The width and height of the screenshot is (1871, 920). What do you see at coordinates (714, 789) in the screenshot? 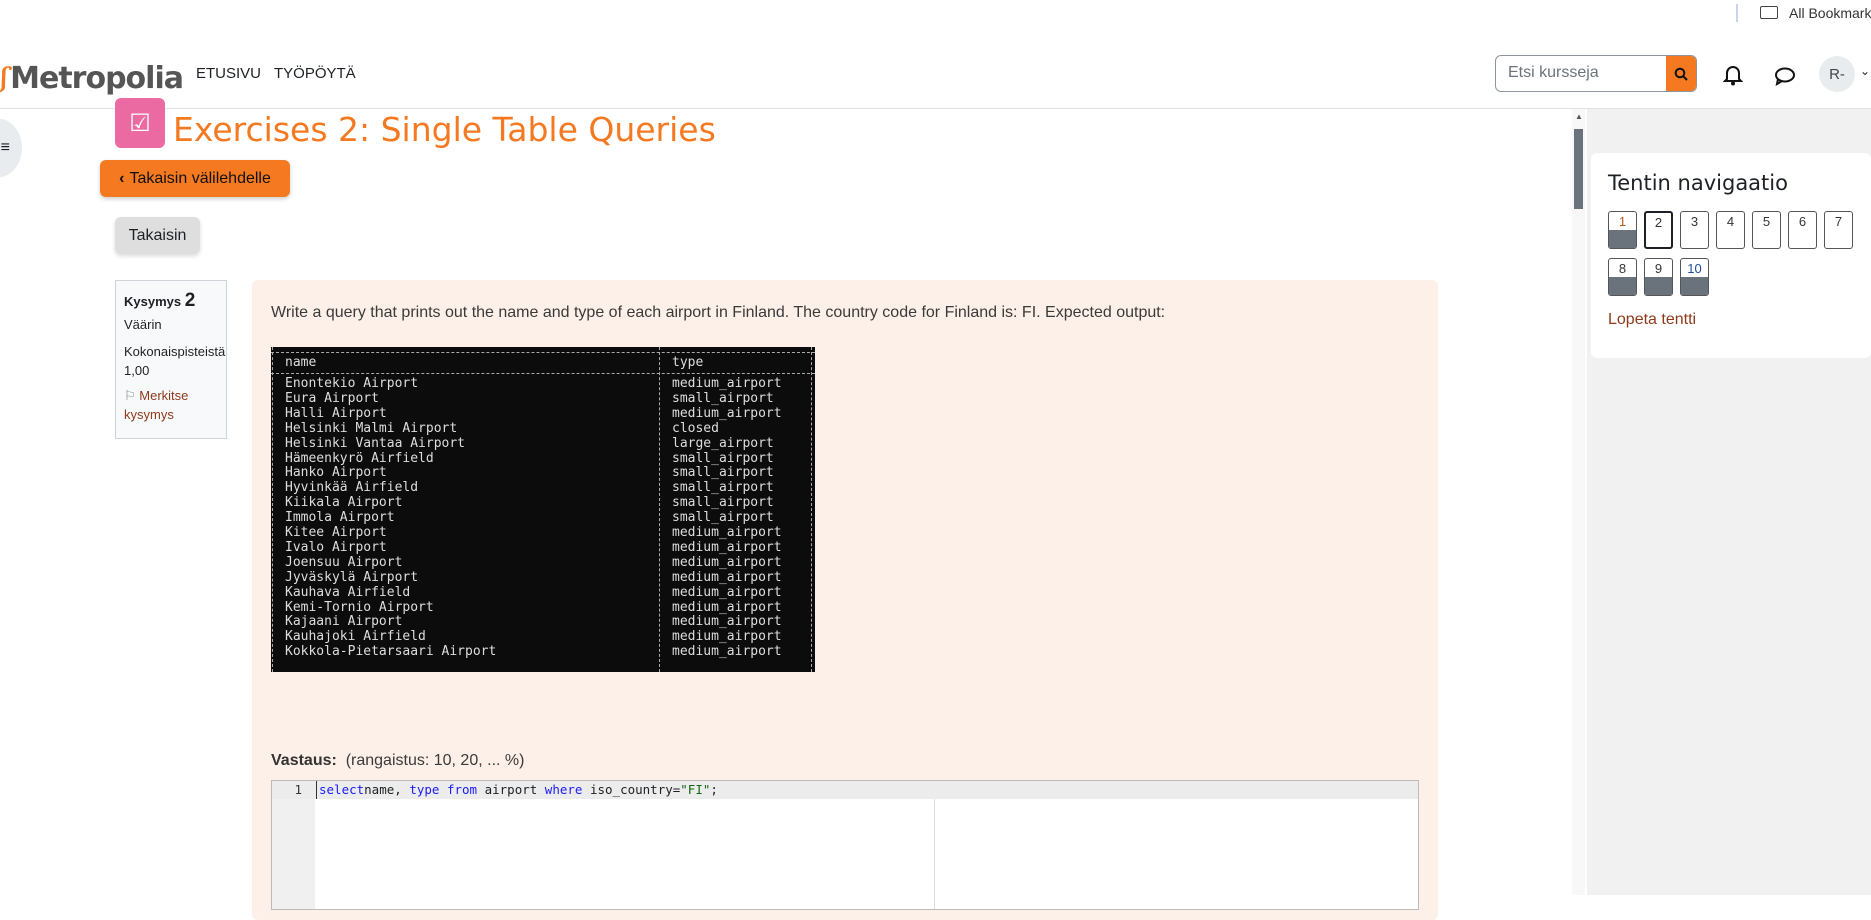
I see `code-token: ;` at bounding box center [714, 789].